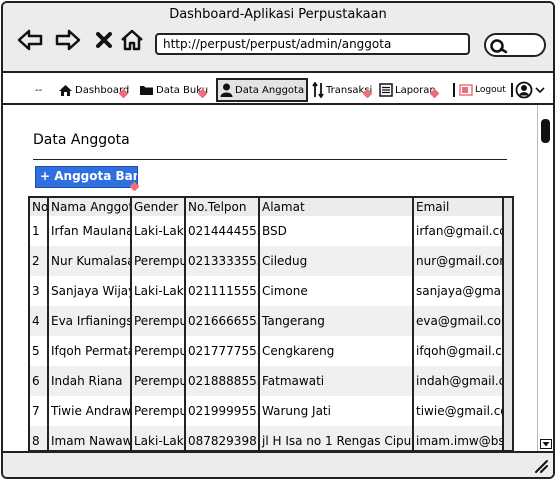 Image resolution: width=556 pixels, height=480 pixels. Describe the element at coordinates (545, 278) in the screenshot. I see `page-scrollbar` at that location.